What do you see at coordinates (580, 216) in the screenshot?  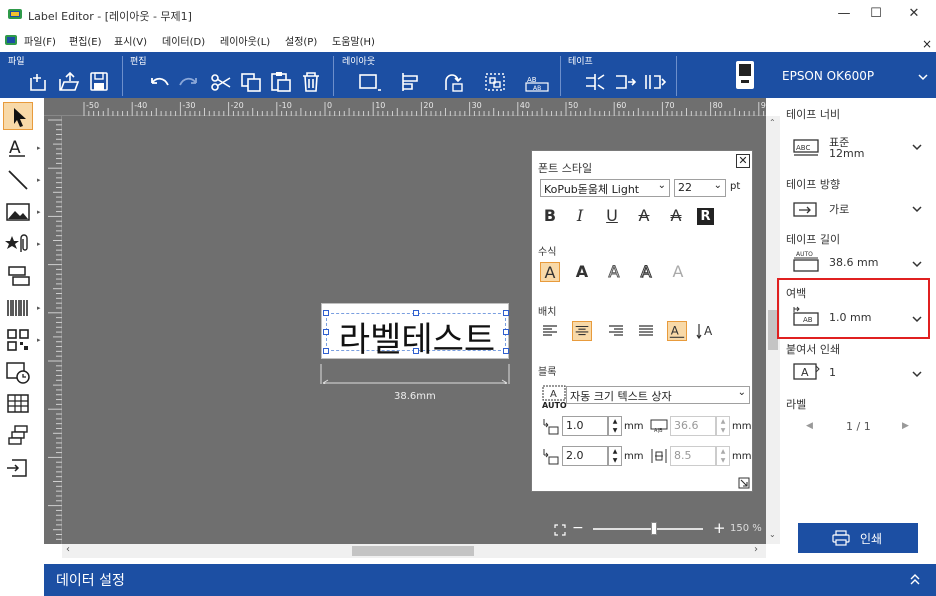 I see `italic-button: I` at bounding box center [580, 216].